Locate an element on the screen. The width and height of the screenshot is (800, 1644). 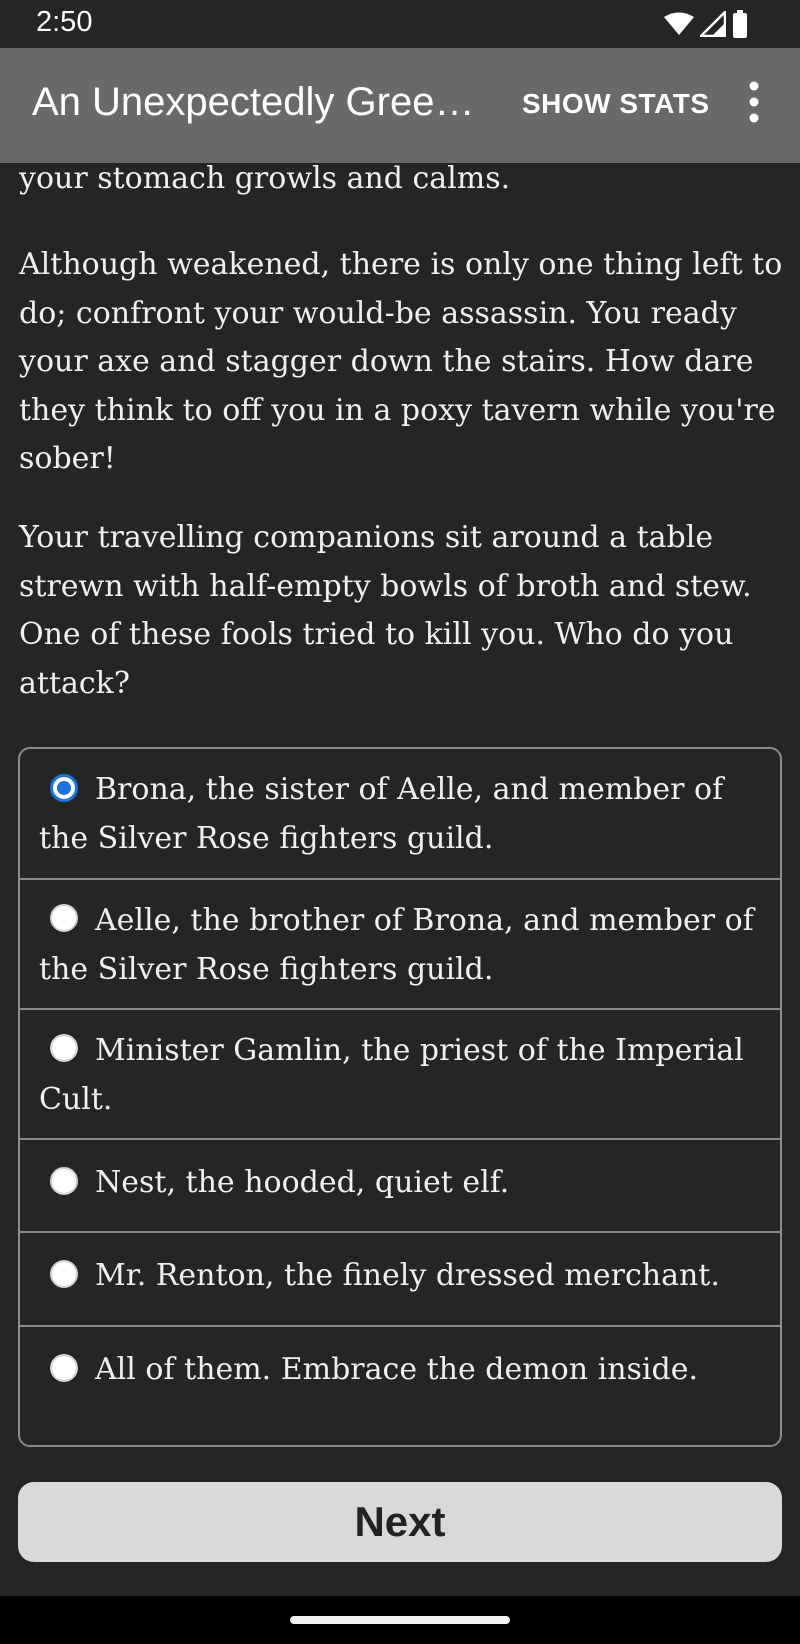
choice-item: Nest, the hooded, quiet elf. is located at coordinates (400, 1184).